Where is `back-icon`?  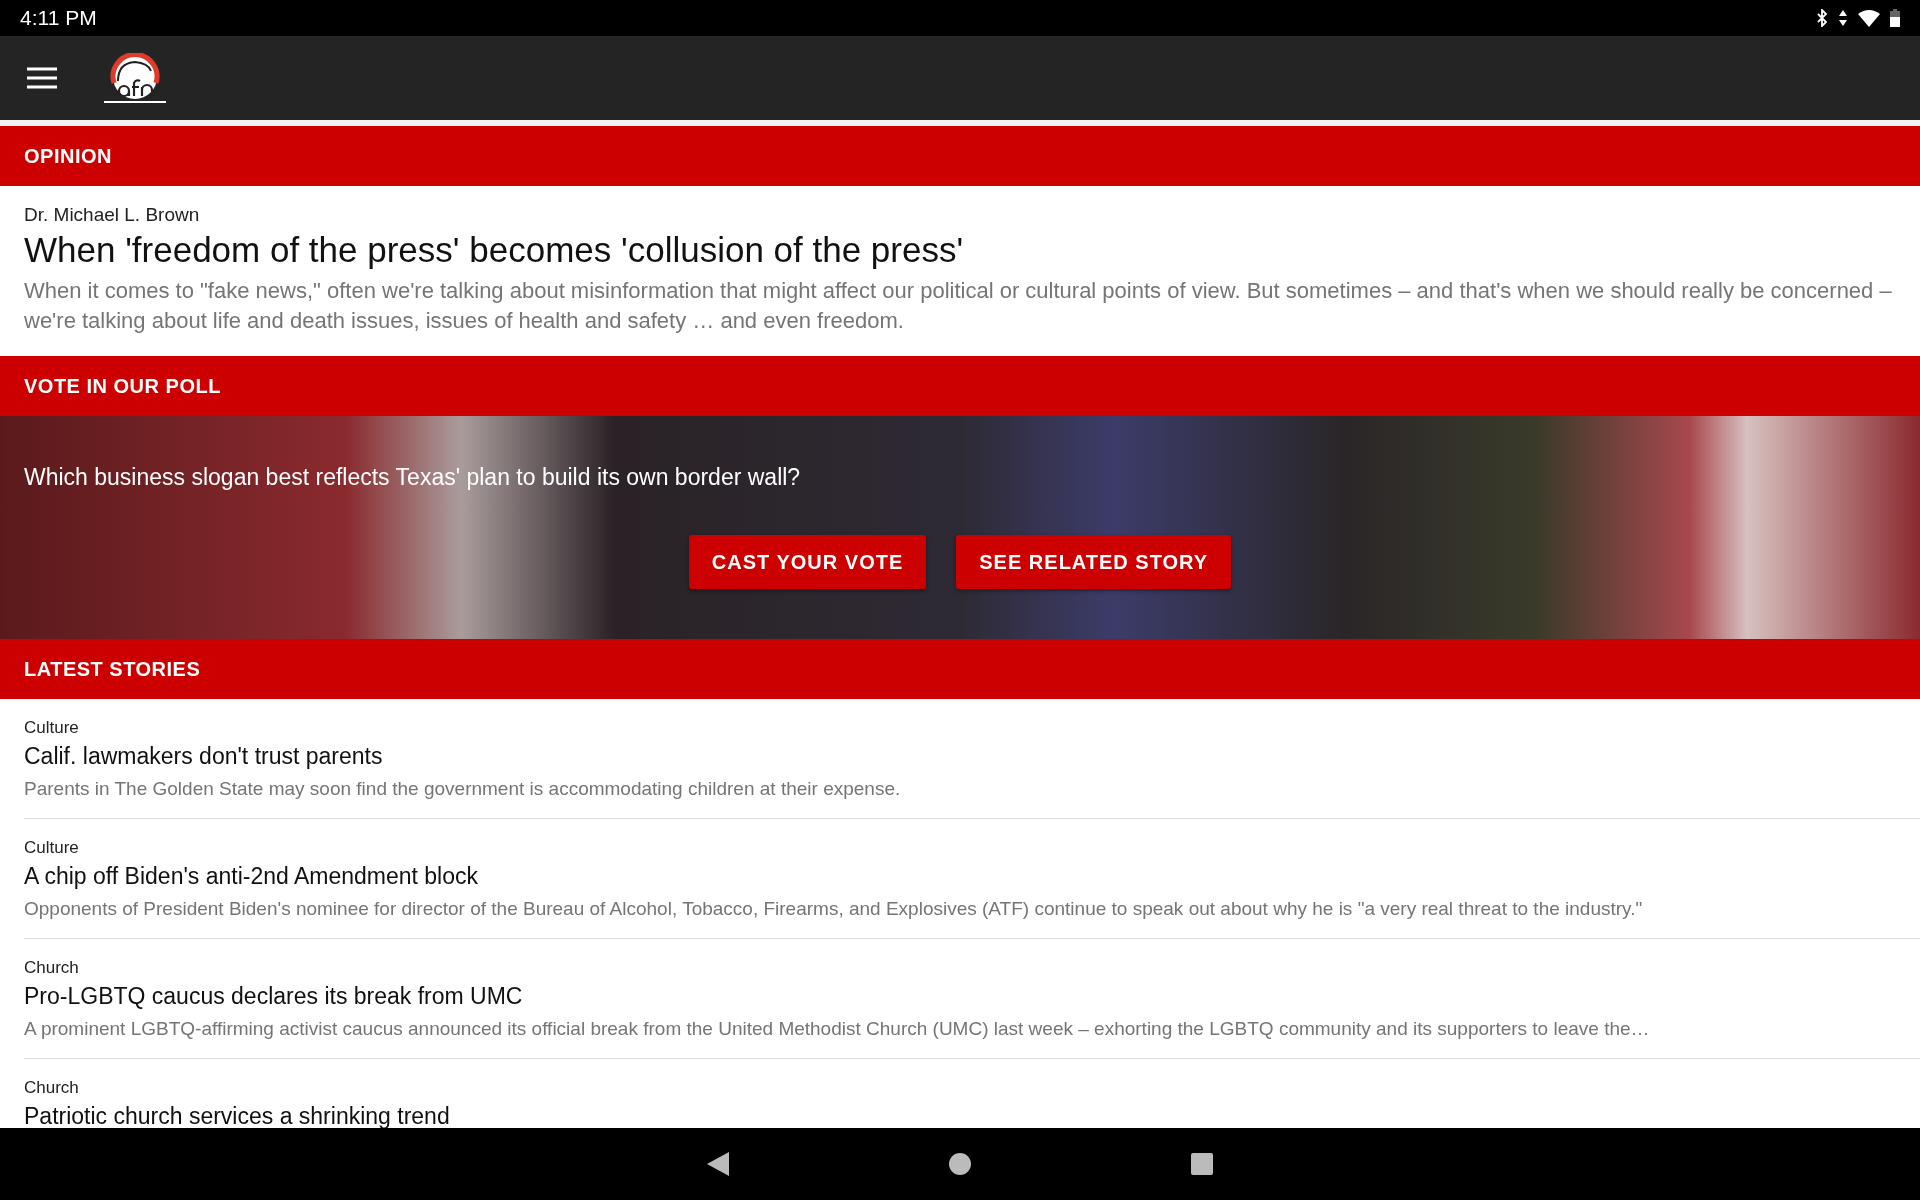
back-icon is located at coordinates (718, 1164).